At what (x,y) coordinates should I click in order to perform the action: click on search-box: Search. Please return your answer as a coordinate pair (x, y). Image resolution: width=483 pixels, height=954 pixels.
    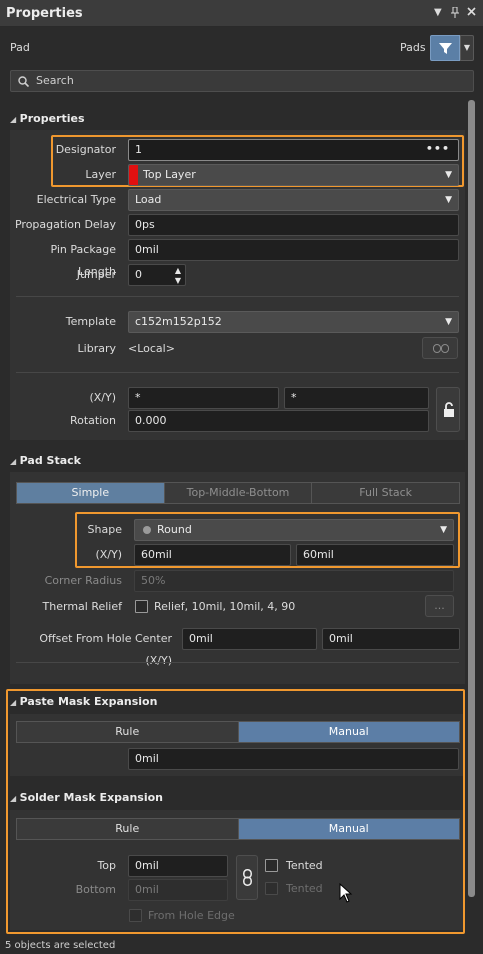
    Looking at the image, I should click on (242, 81).